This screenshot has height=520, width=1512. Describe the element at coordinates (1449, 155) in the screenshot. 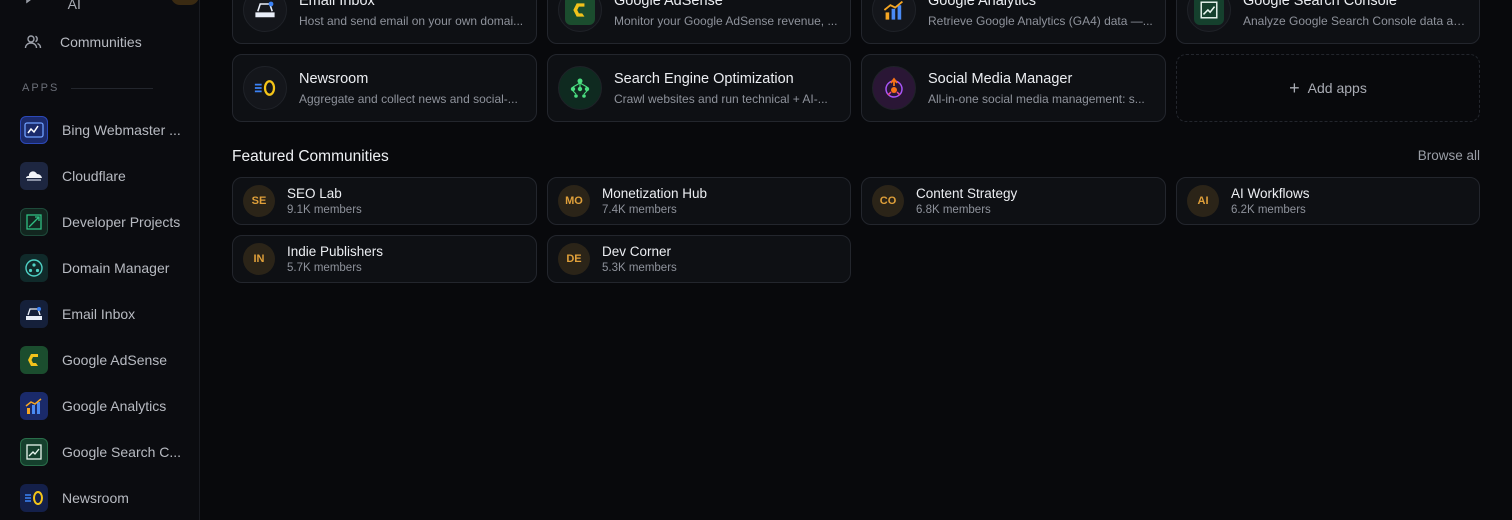

I see `browse-all-link: Browse all` at that location.